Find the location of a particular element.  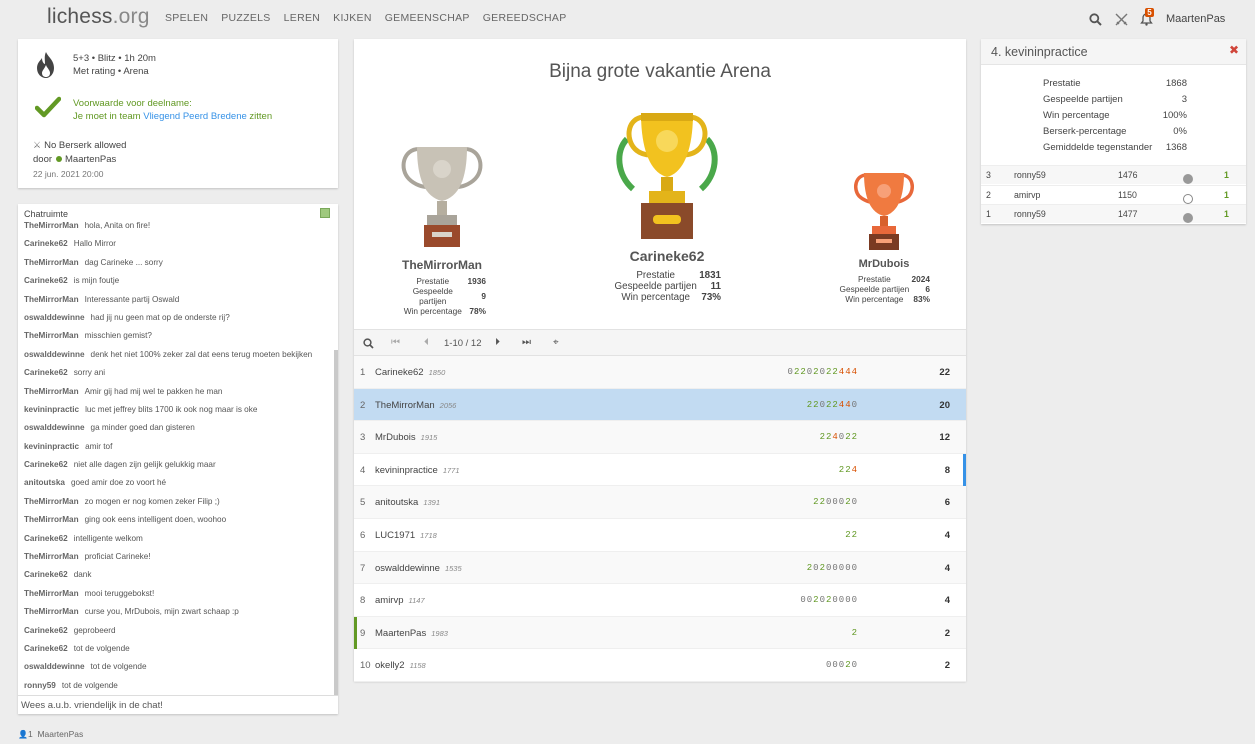

spectator-name: MaartenPas is located at coordinates (60, 734).